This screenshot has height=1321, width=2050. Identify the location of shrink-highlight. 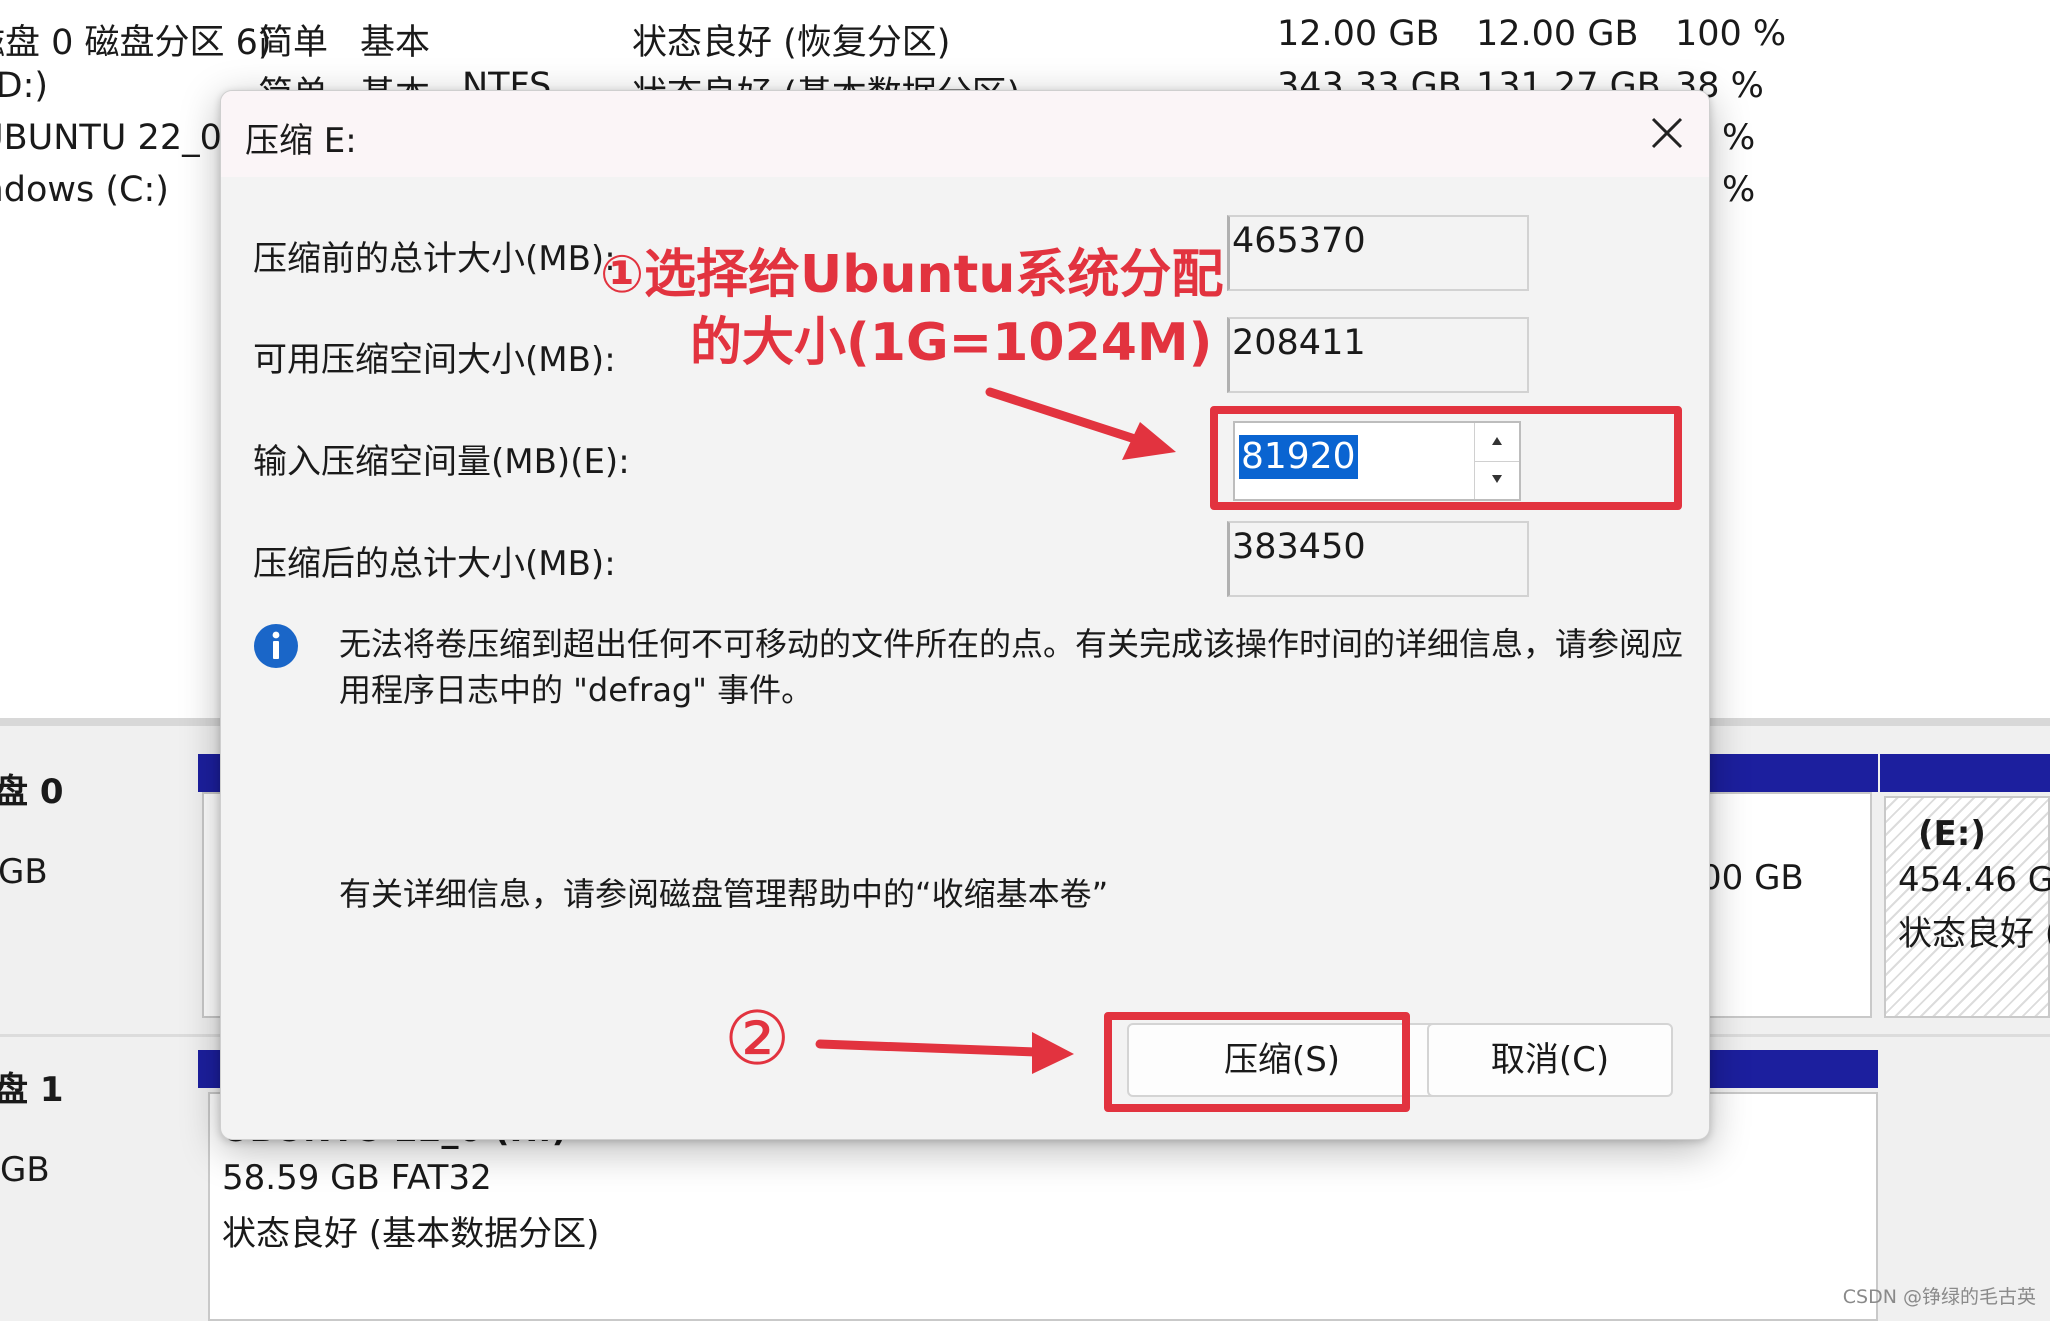
(1257, 1062).